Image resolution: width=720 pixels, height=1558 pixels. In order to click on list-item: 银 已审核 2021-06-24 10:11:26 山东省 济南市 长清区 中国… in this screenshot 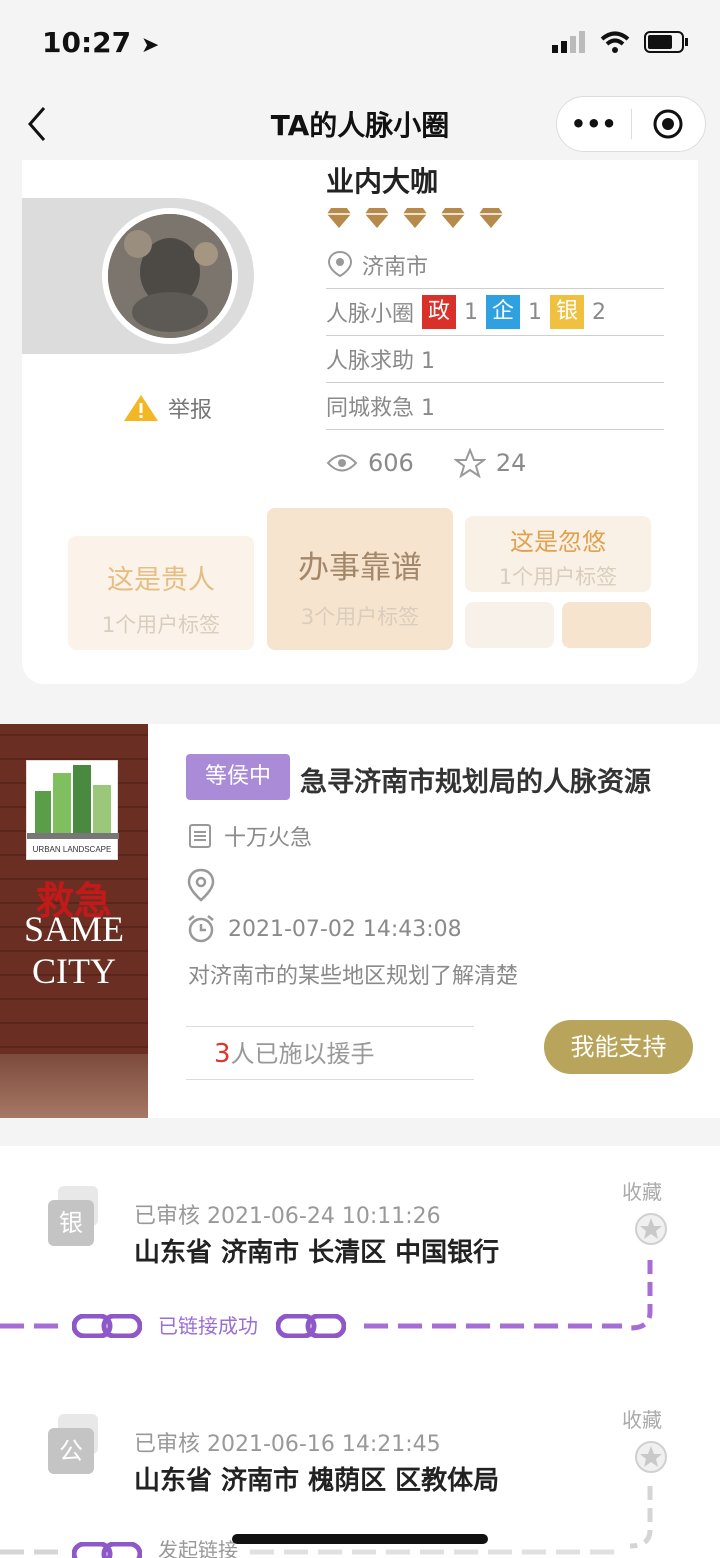, I will do `click(360, 1256)`.